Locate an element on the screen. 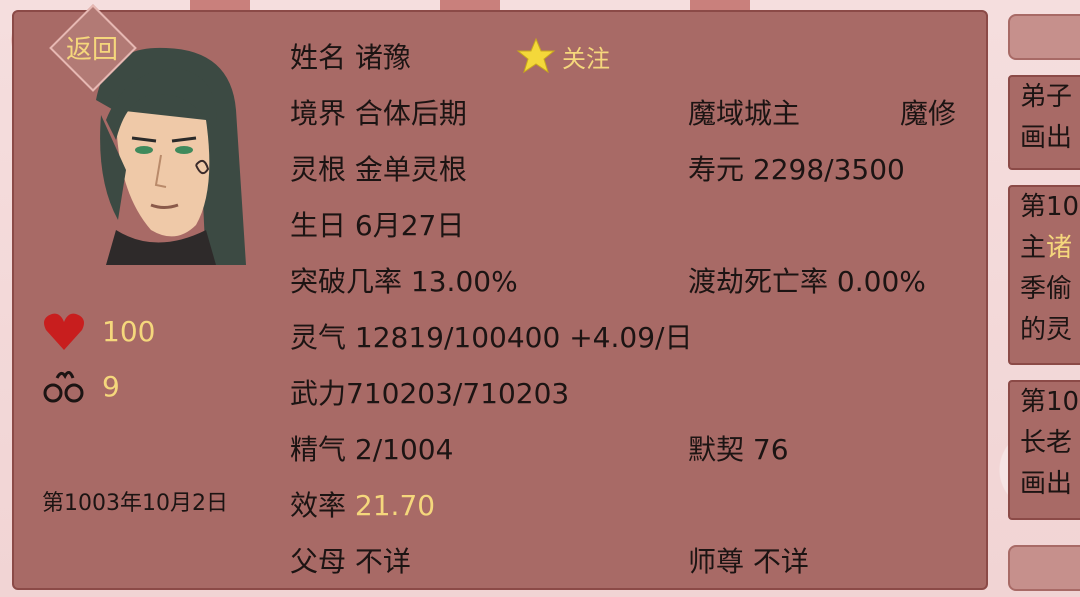  log-line: 弟子 is located at coordinates (1046, 97).